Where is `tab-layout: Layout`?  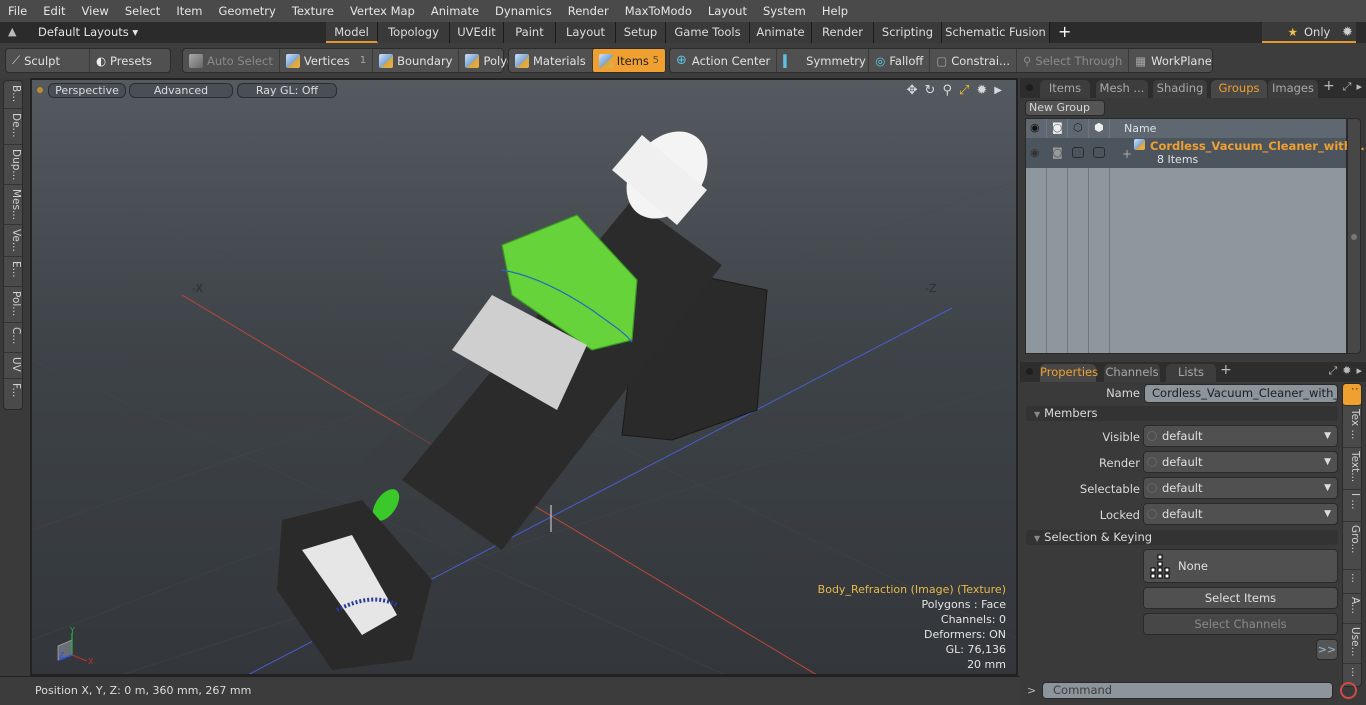
tab-layout: Layout is located at coordinates (586, 32).